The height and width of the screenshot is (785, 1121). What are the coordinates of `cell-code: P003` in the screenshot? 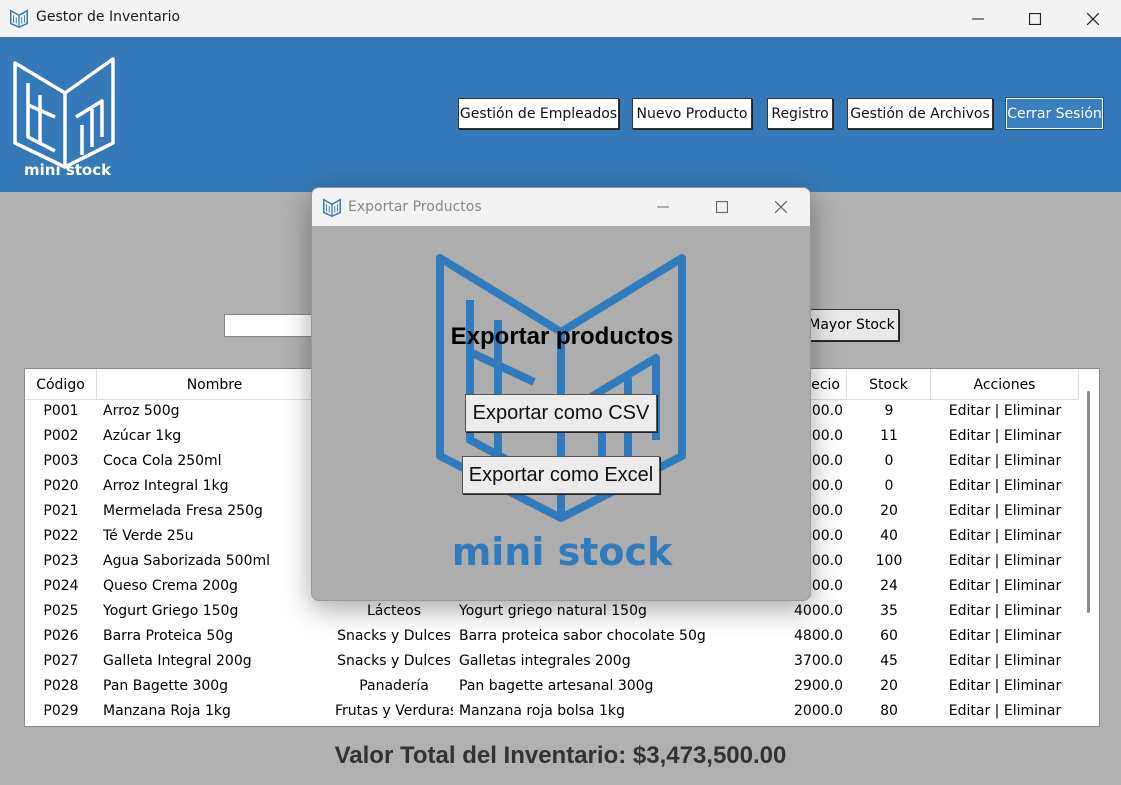 It's located at (61, 461).